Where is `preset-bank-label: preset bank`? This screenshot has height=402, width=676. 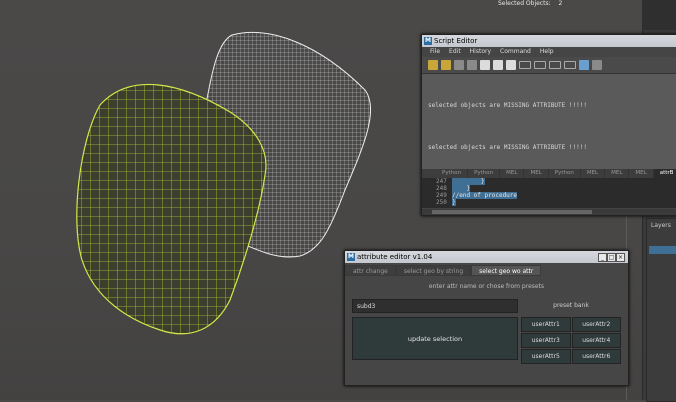
preset-bank-label: preset bank is located at coordinates (571, 305).